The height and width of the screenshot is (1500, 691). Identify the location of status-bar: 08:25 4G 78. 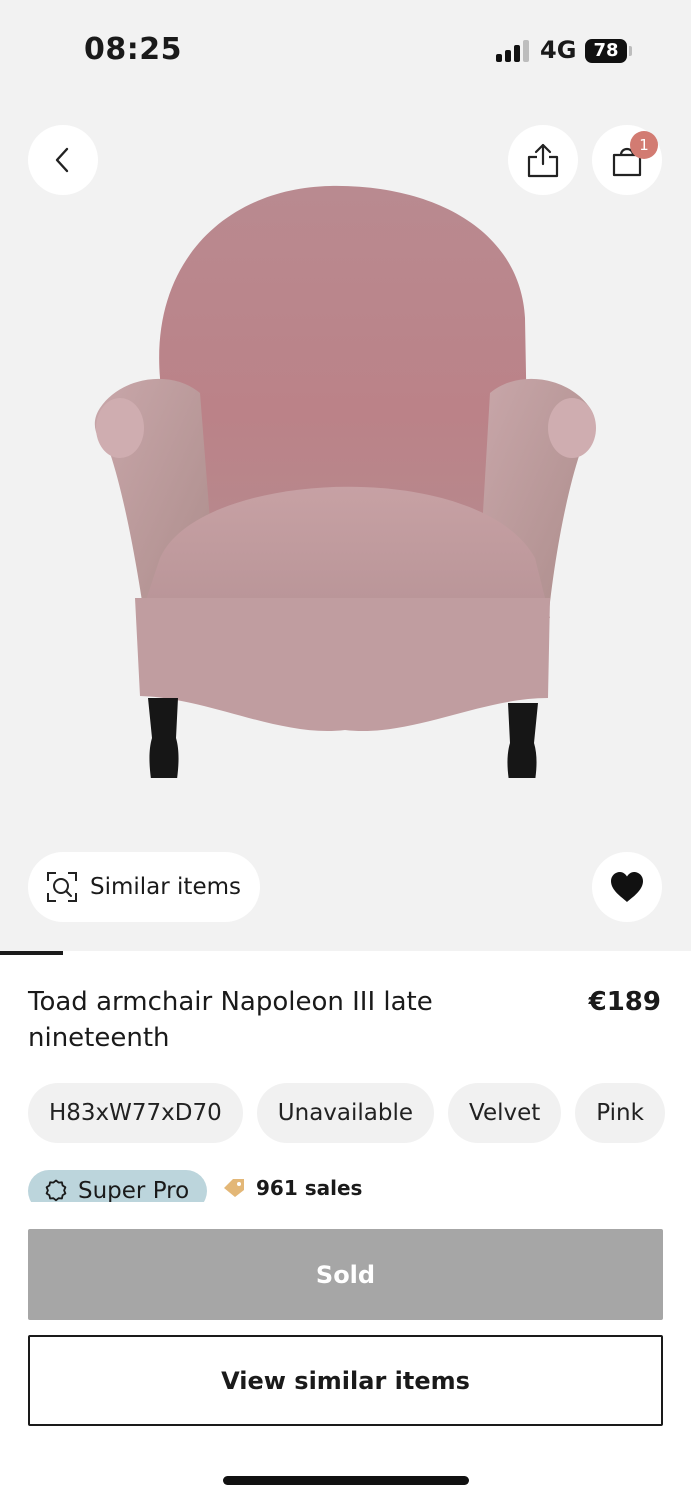
(345, 50).